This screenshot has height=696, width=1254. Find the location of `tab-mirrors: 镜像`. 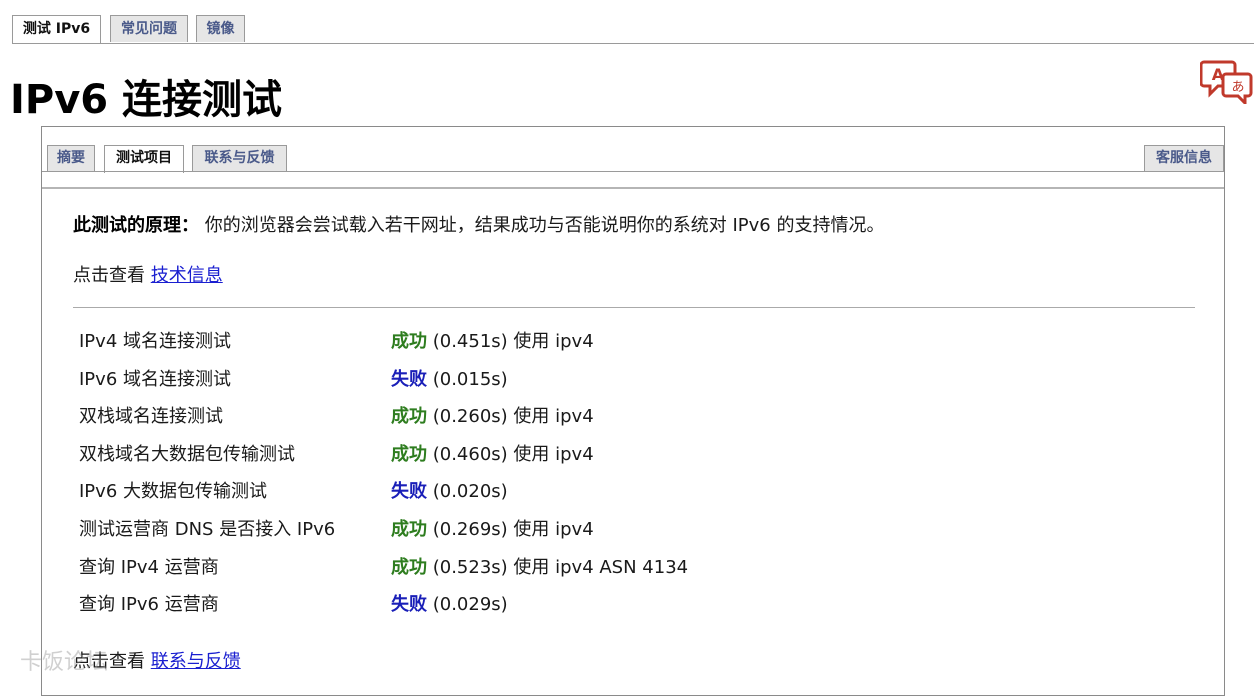

tab-mirrors: 镜像 is located at coordinates (220, 28).